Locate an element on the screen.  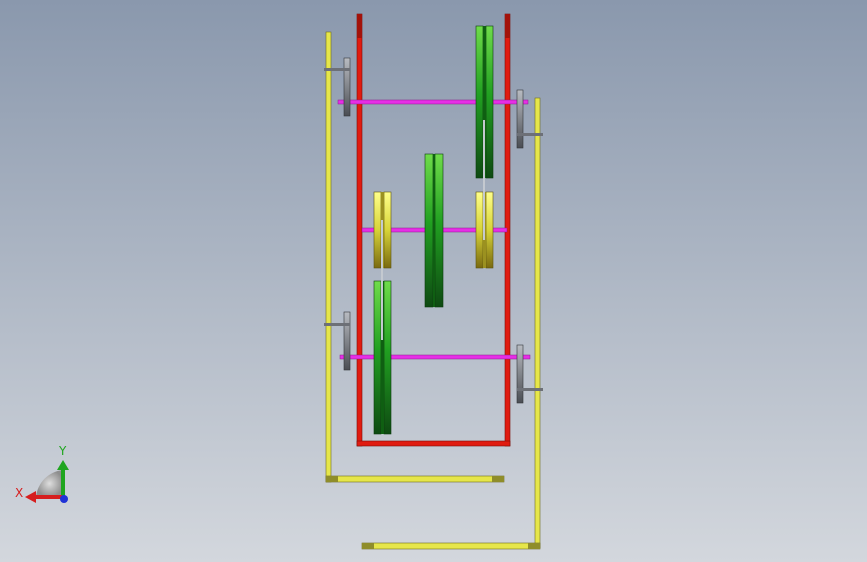
belt-left is located at coordinates (382, 280).